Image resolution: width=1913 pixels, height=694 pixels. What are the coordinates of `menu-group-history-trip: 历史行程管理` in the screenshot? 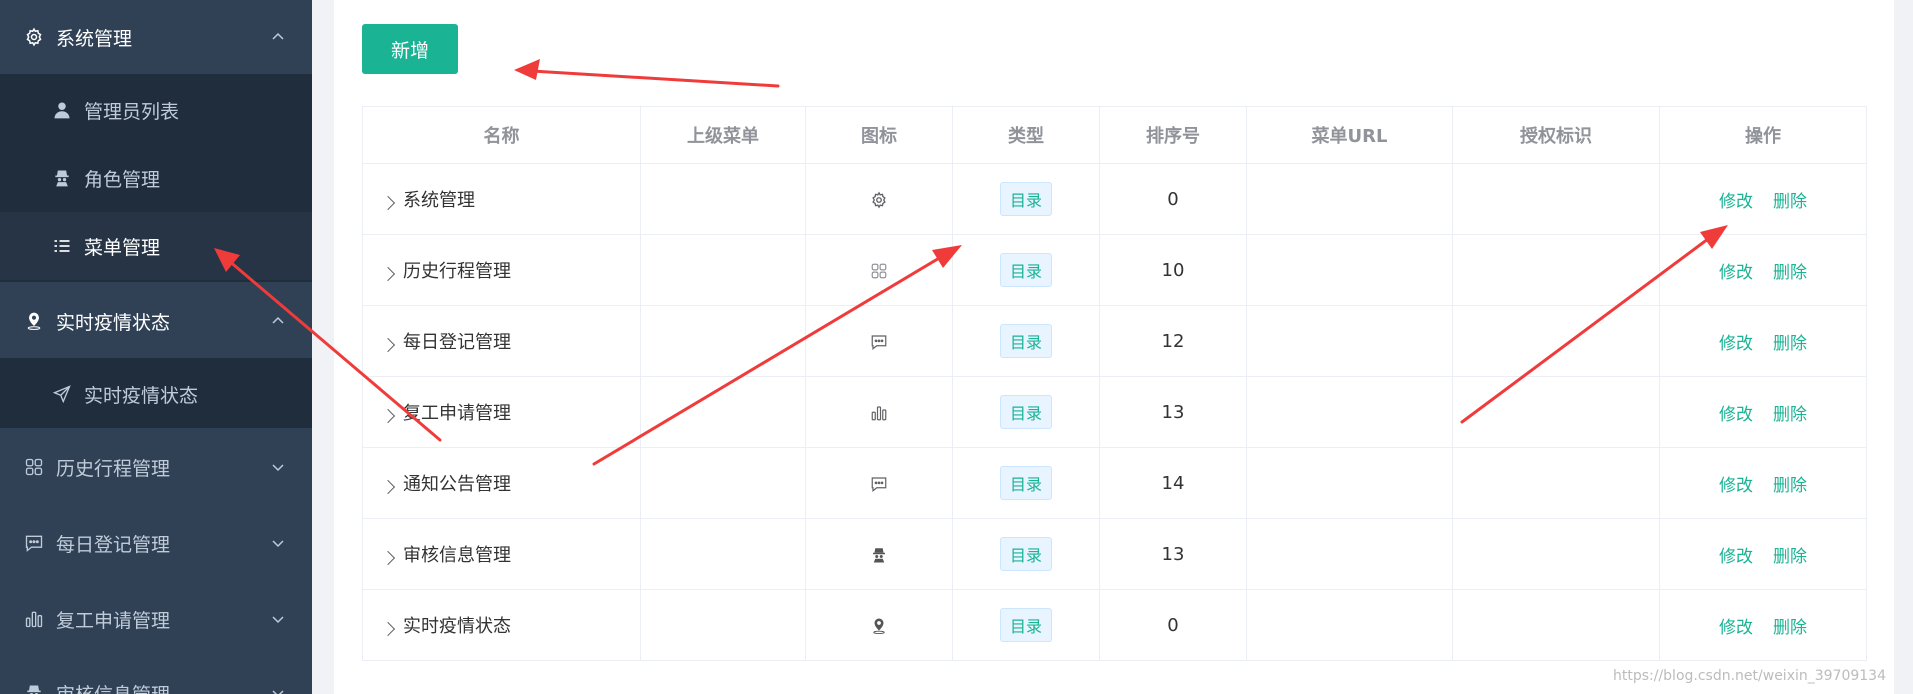 It's located at (156, 467).